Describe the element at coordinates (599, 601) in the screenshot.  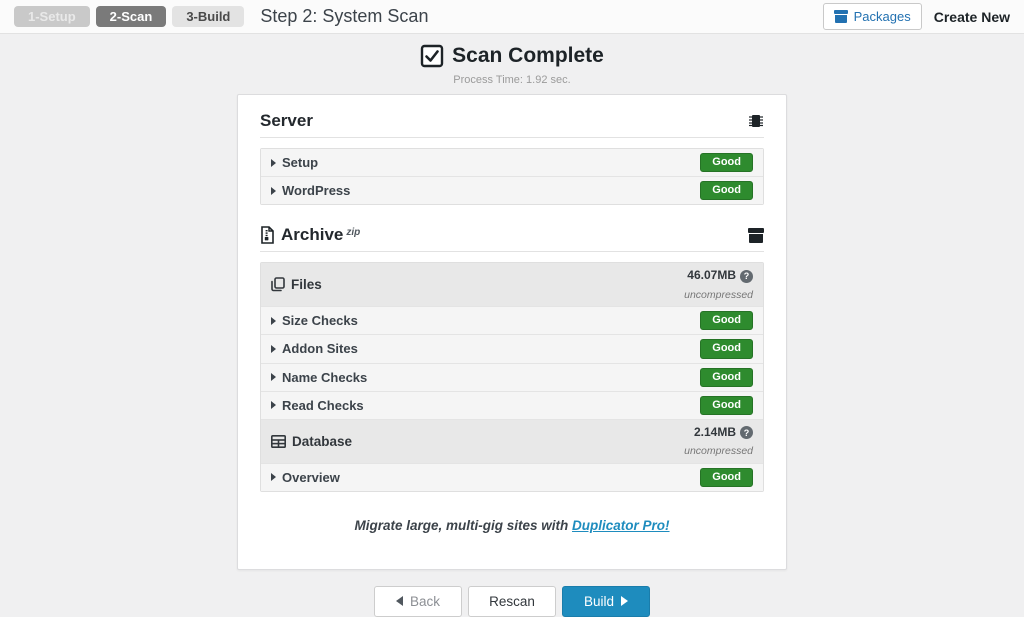
I see `build-button-label: Build` at that location.